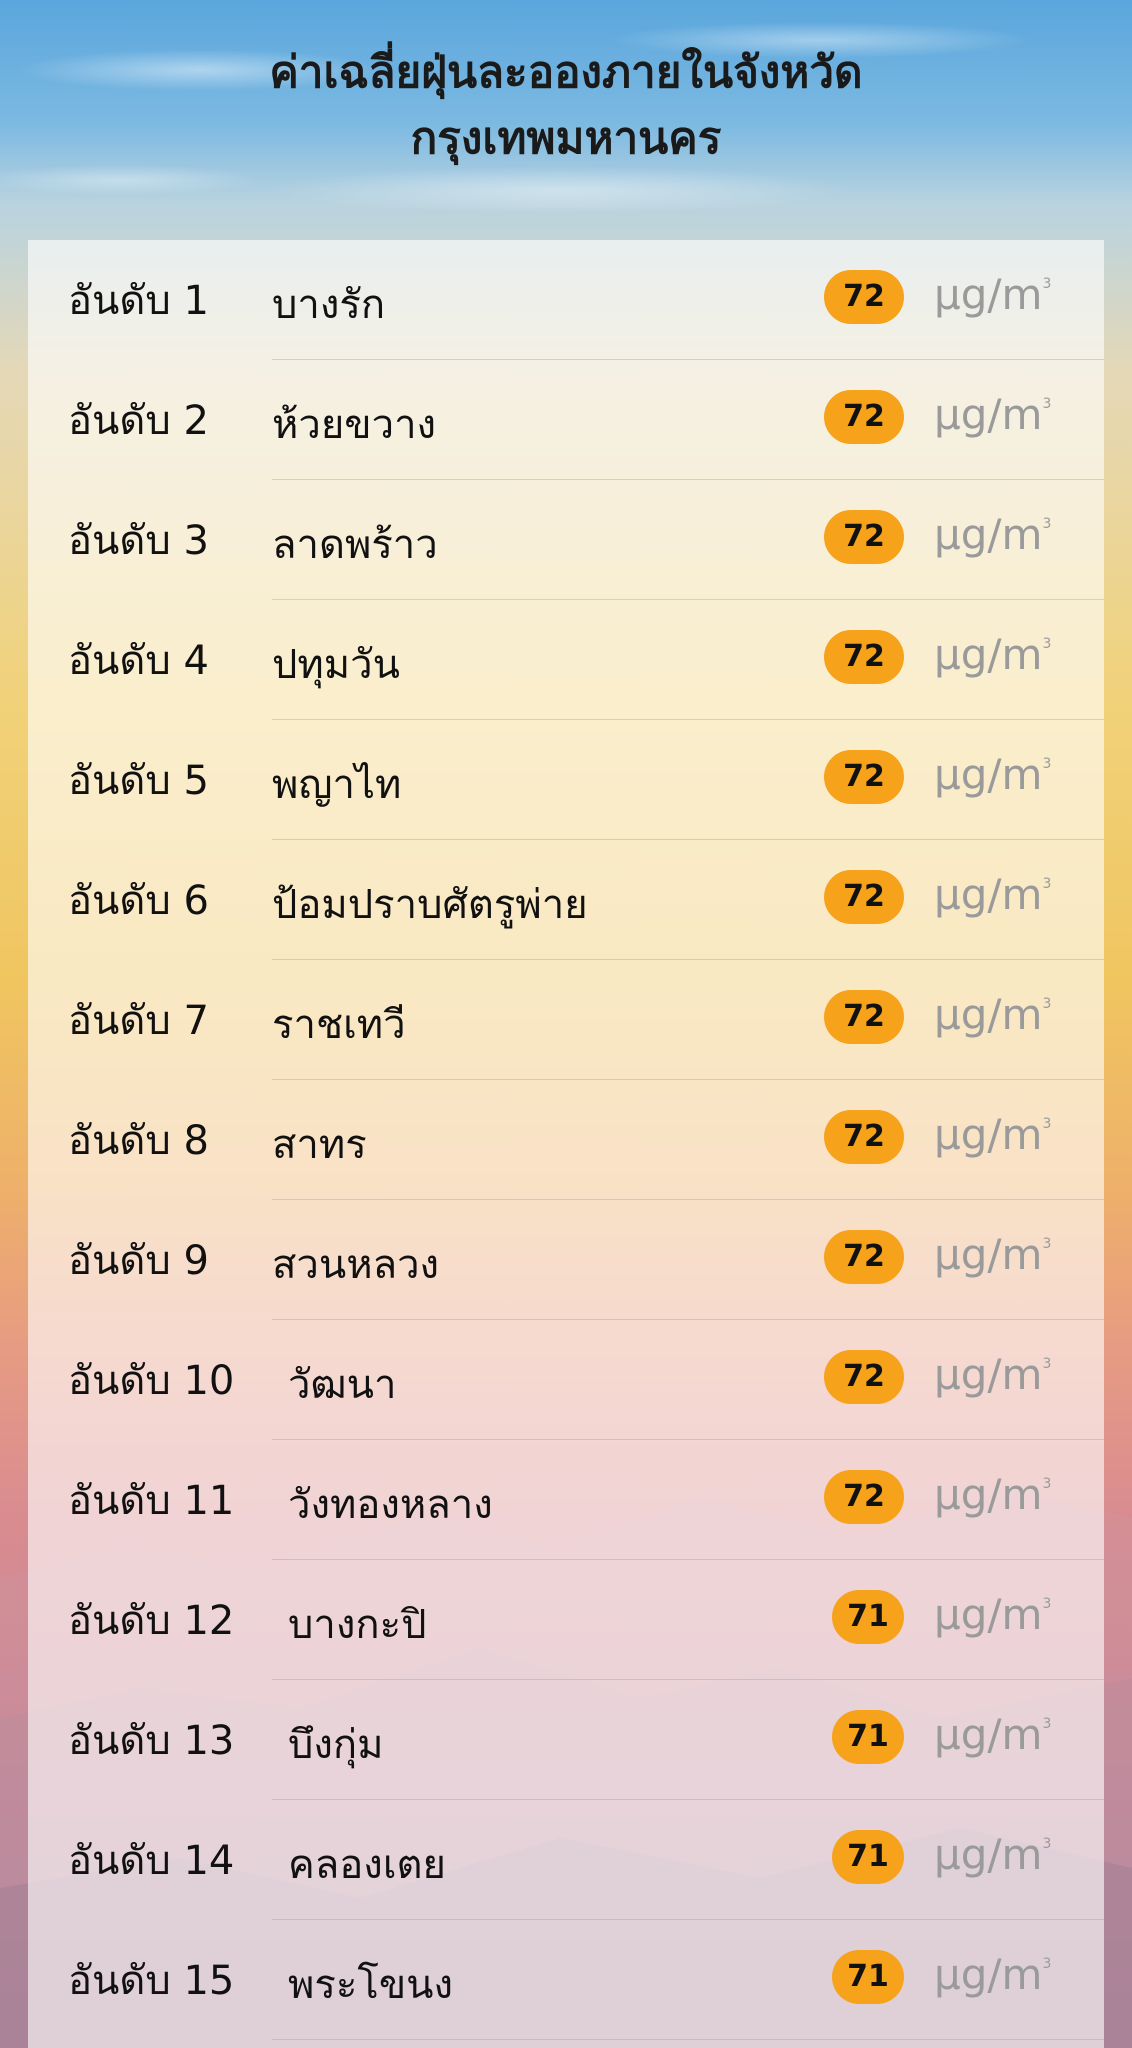  I want to click on list-item: อันดับ 3 ลาดพร้าว 72 μg/m3, so click(566, 540).